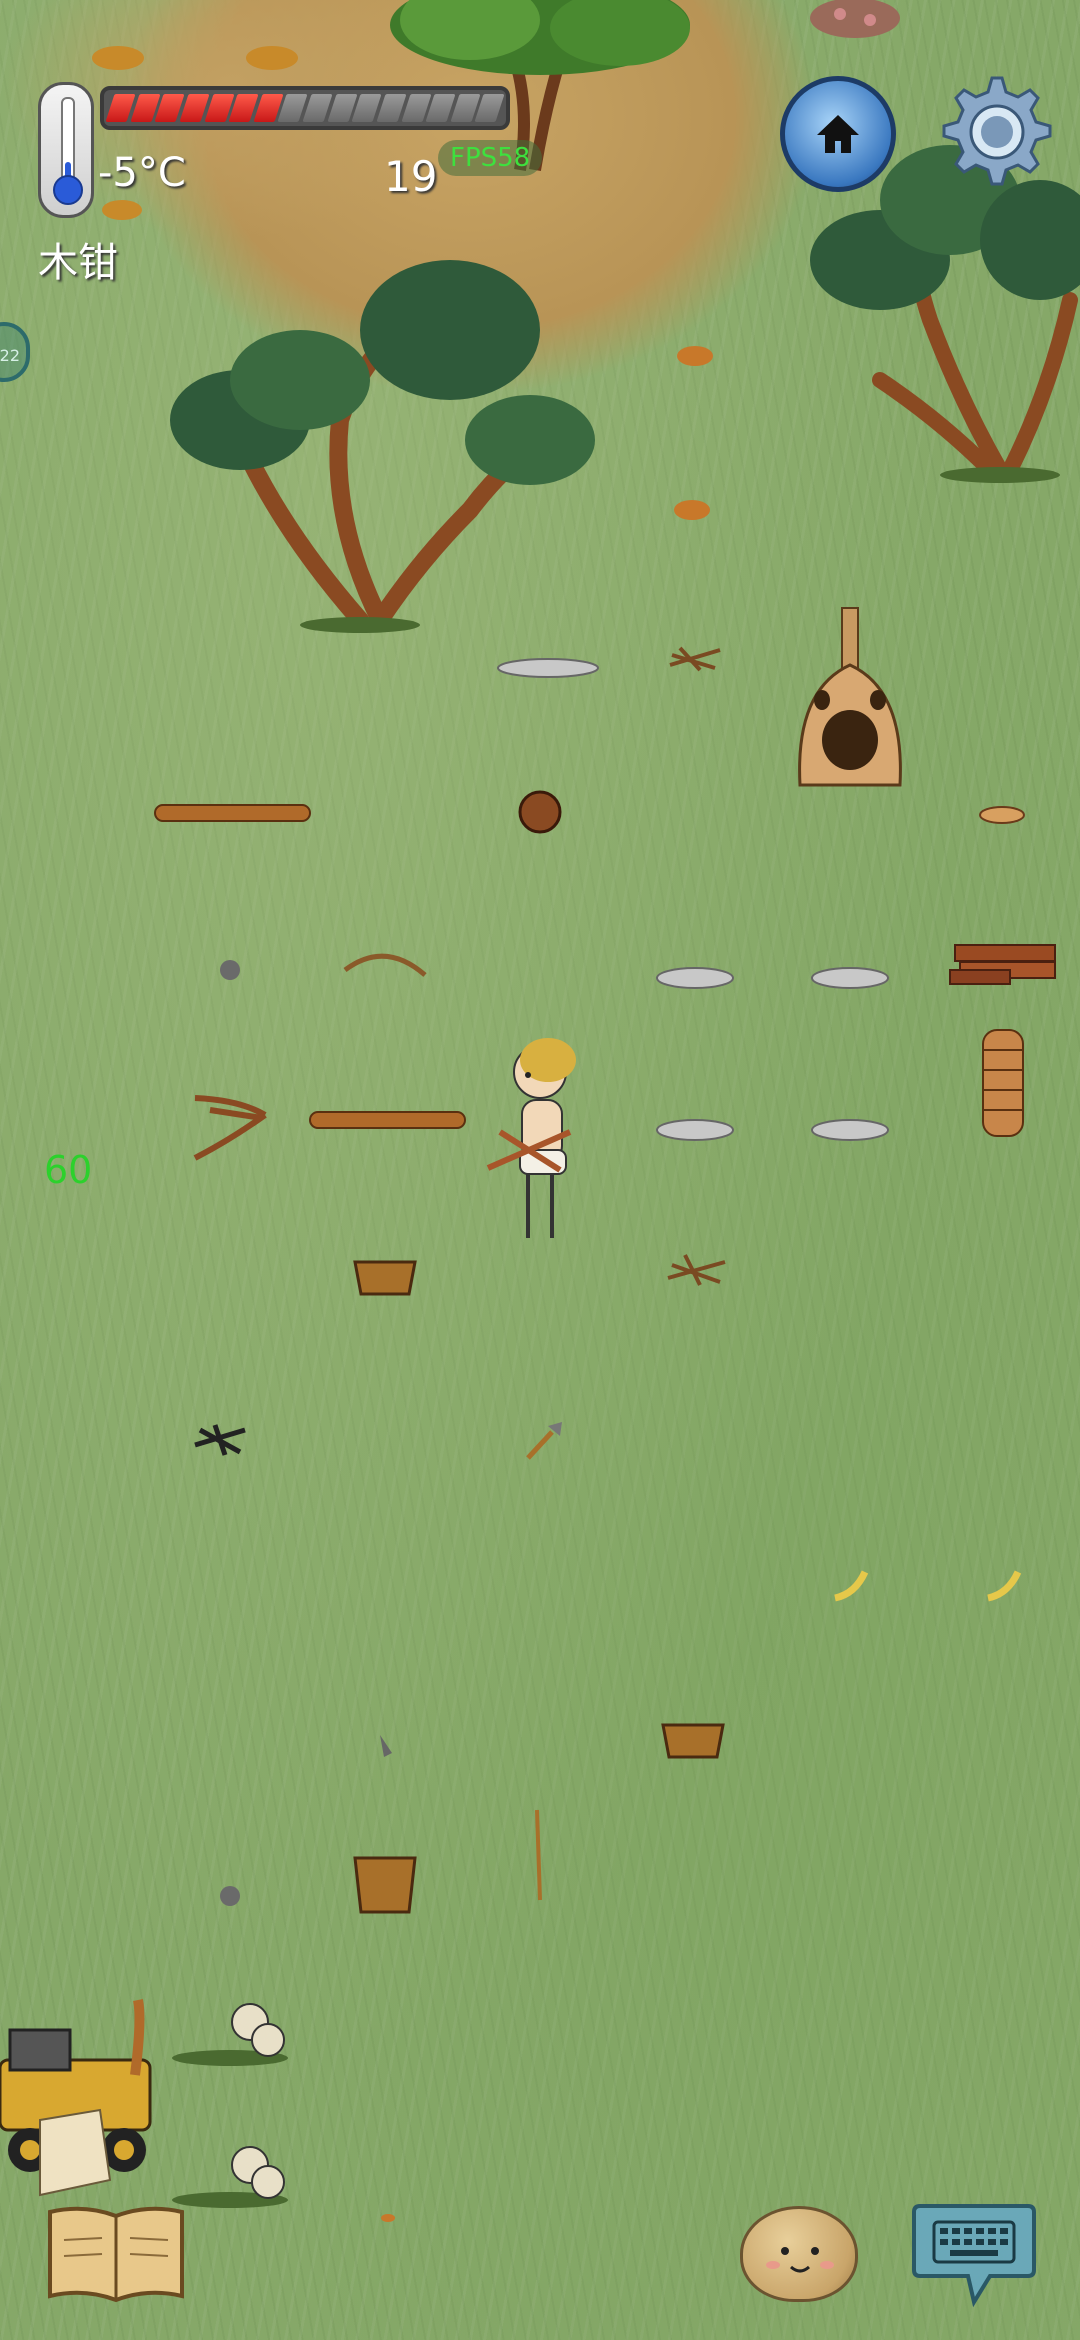 Image resolution: width=1080 pixels, height=2340 pixels. I want to click on cart-vehicle, so click(76, 2098).